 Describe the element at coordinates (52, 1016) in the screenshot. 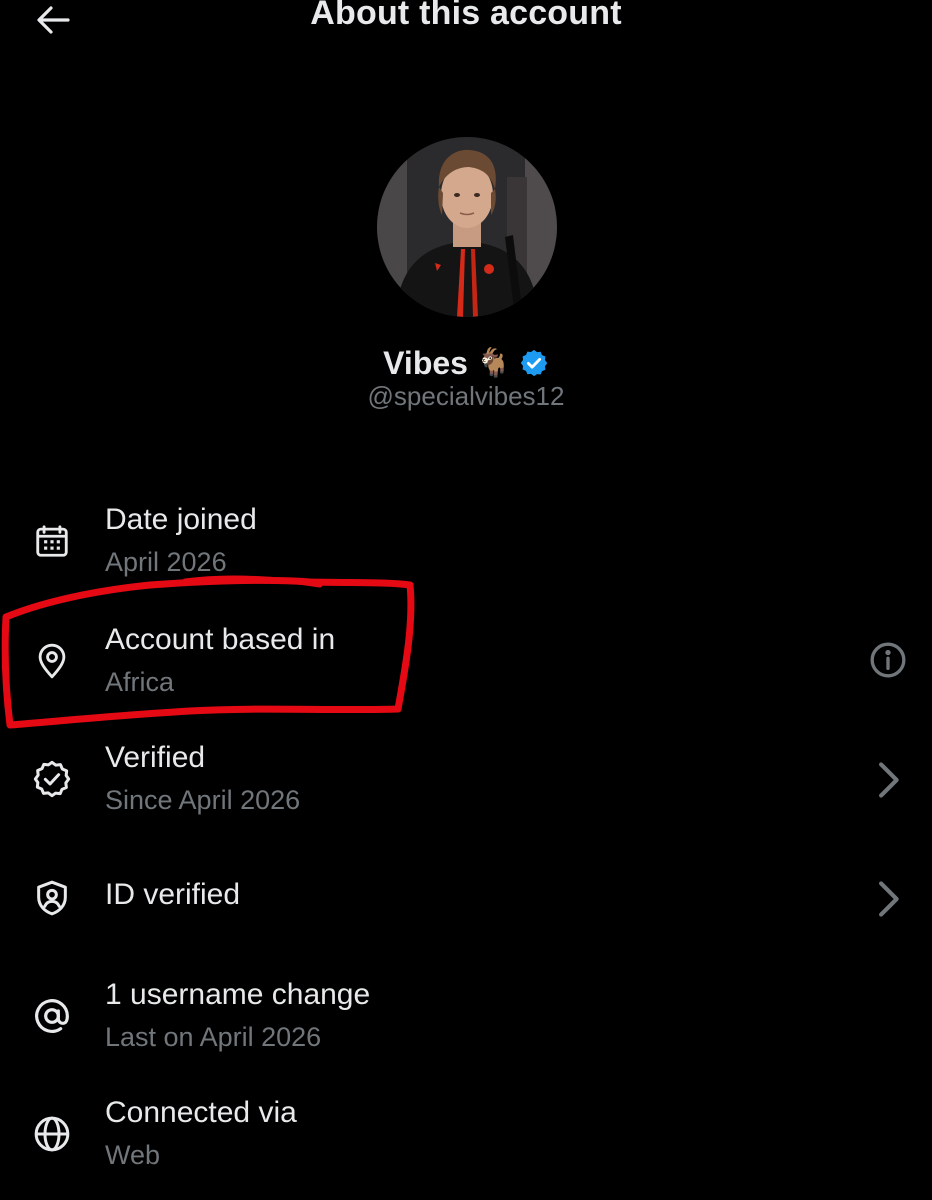

I see `at-sign-icon` at that location.